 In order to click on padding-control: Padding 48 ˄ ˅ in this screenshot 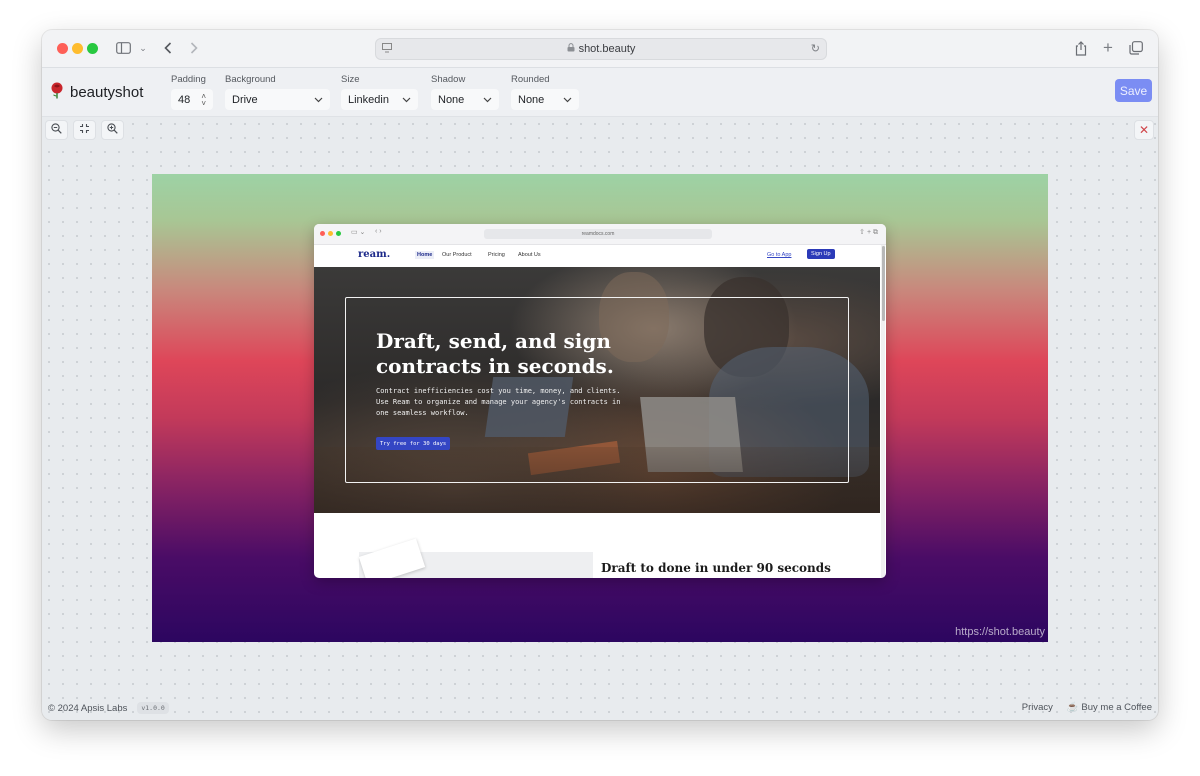, I will do `click(192, 91)`.